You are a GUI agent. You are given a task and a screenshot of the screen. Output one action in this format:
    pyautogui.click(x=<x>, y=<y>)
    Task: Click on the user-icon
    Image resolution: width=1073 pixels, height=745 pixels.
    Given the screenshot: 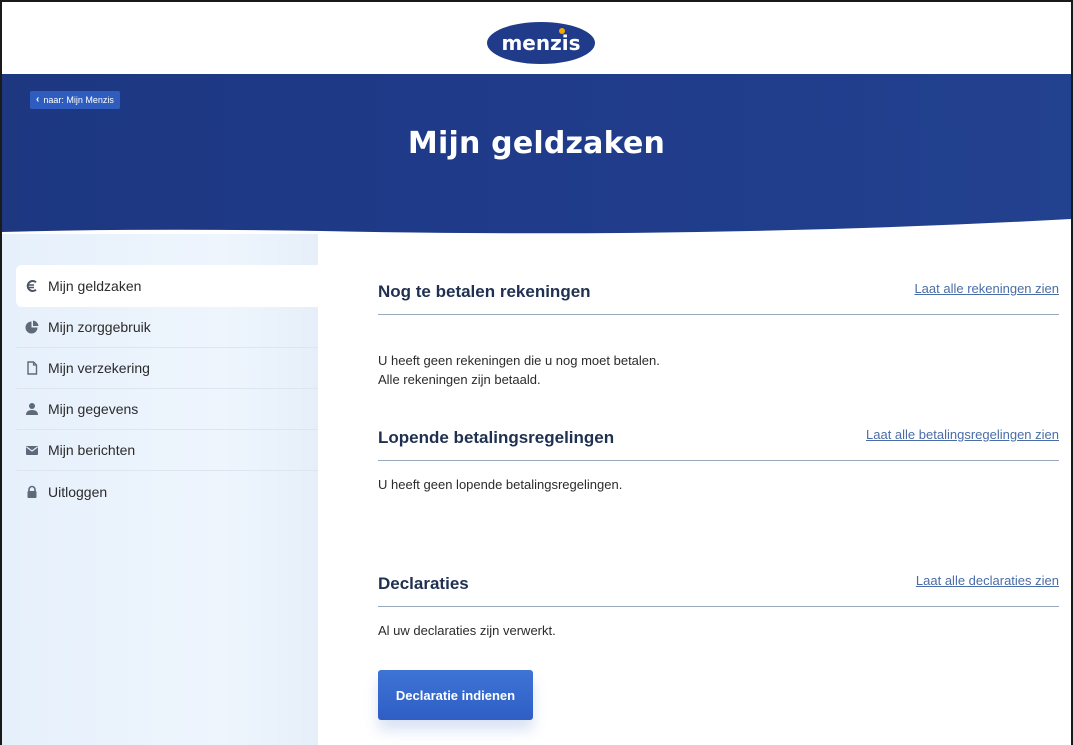 What is the action you would take?
    pyautogui.click(x=32, y=409)
    